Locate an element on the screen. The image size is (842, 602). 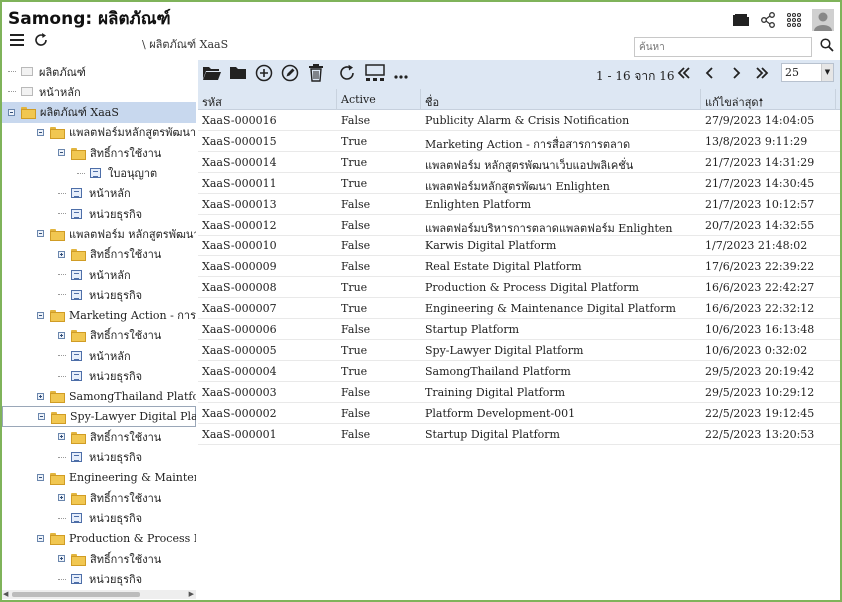
apps-grid-icon is located at coordinates (794, 20).